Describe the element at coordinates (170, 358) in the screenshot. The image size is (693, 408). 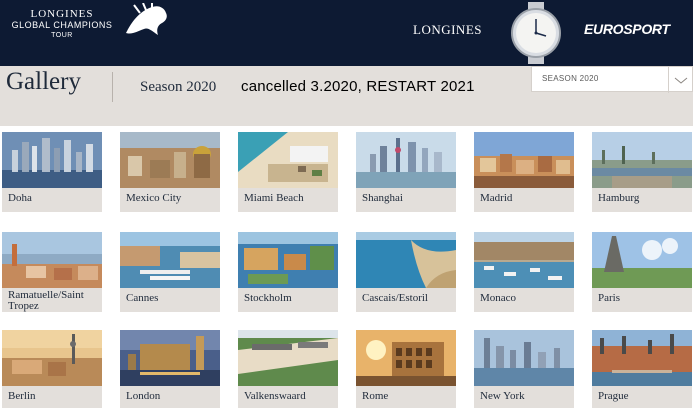
I see `london-thumbnail` at that location.